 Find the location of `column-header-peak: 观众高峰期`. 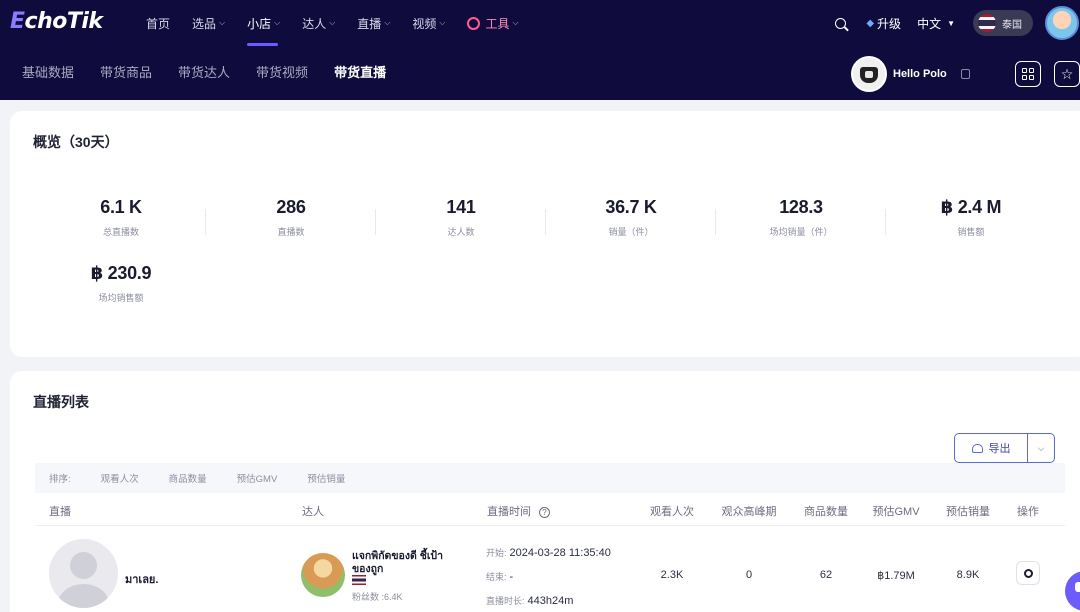

column-header-peak: 观众高峰期 is located at coordinates (749, 512).